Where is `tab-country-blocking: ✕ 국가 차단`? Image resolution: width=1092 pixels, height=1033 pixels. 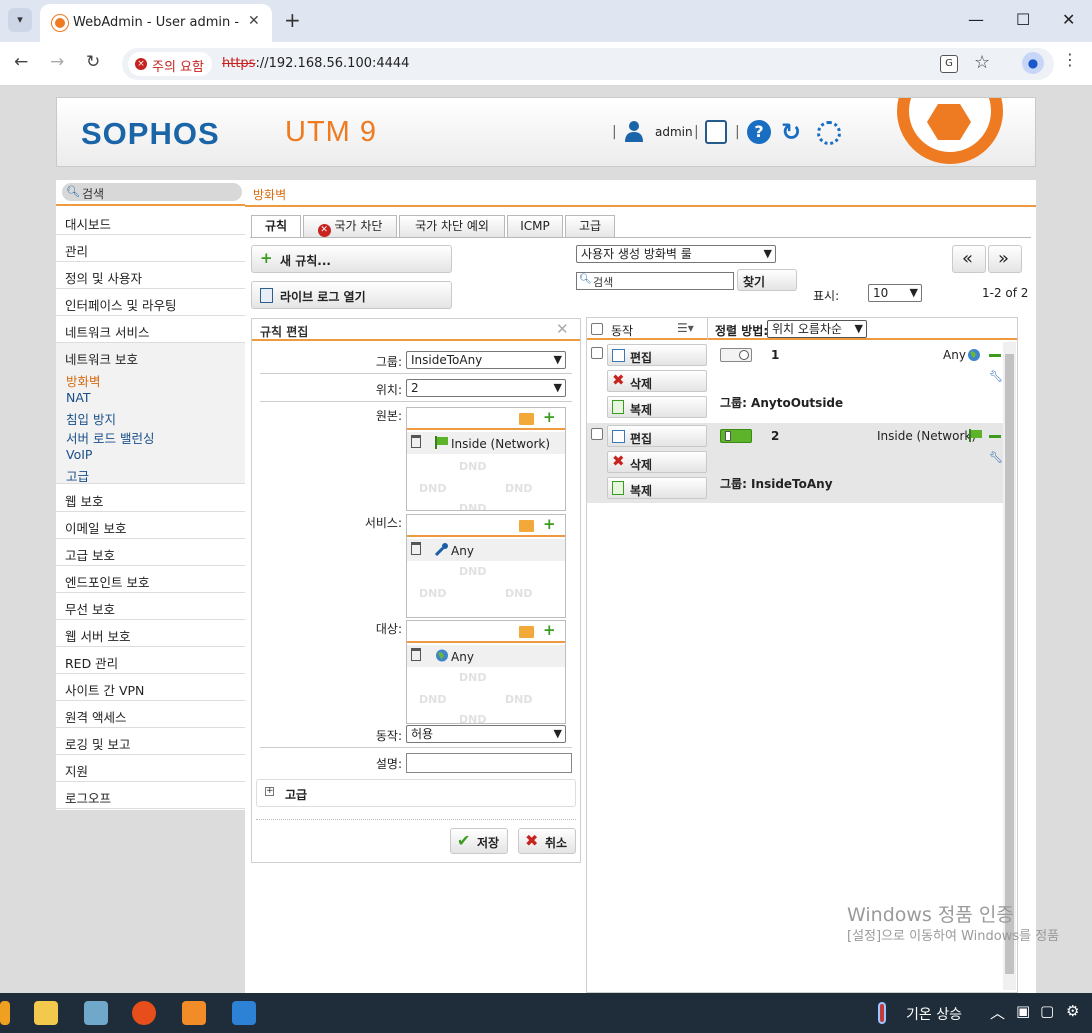
tab-country-blocking: ✕ 국가 차단 is located at coordinates (350, 226).